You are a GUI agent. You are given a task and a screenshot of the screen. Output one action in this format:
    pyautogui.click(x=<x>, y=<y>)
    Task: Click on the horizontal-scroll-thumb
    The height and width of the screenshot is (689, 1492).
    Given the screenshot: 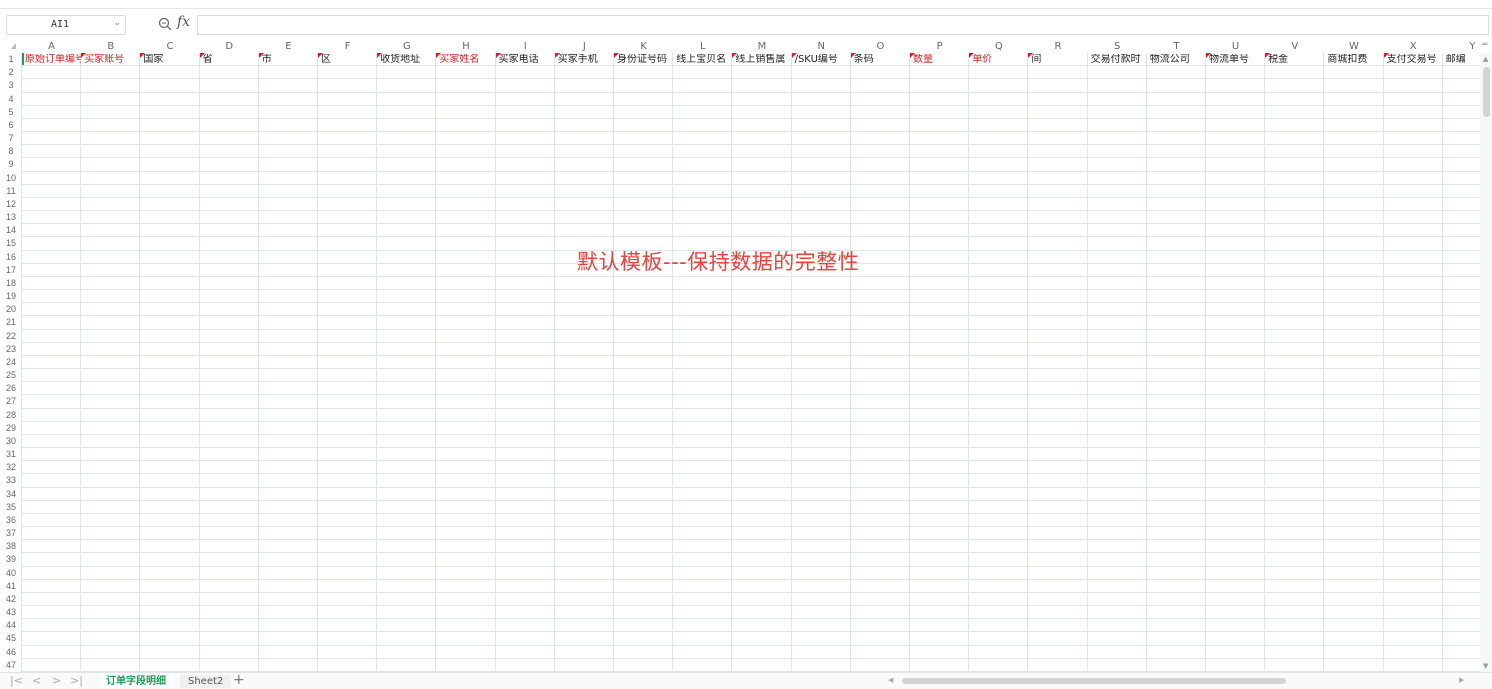 What is the action you would take?
    pyautogui.click(x=1094, y=681)
    